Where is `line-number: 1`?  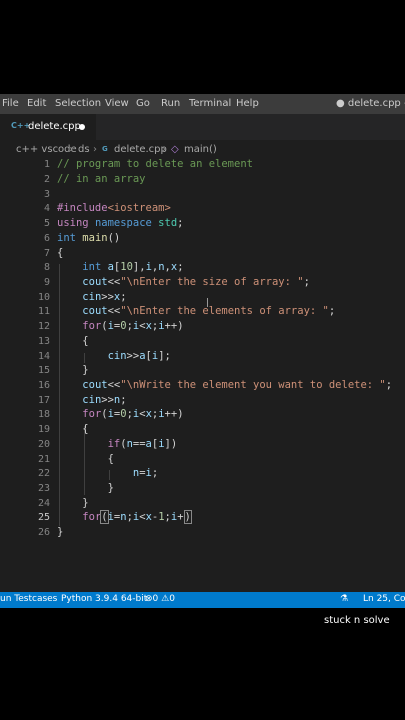 line-number: 1 is located at coordinates (46, 164).